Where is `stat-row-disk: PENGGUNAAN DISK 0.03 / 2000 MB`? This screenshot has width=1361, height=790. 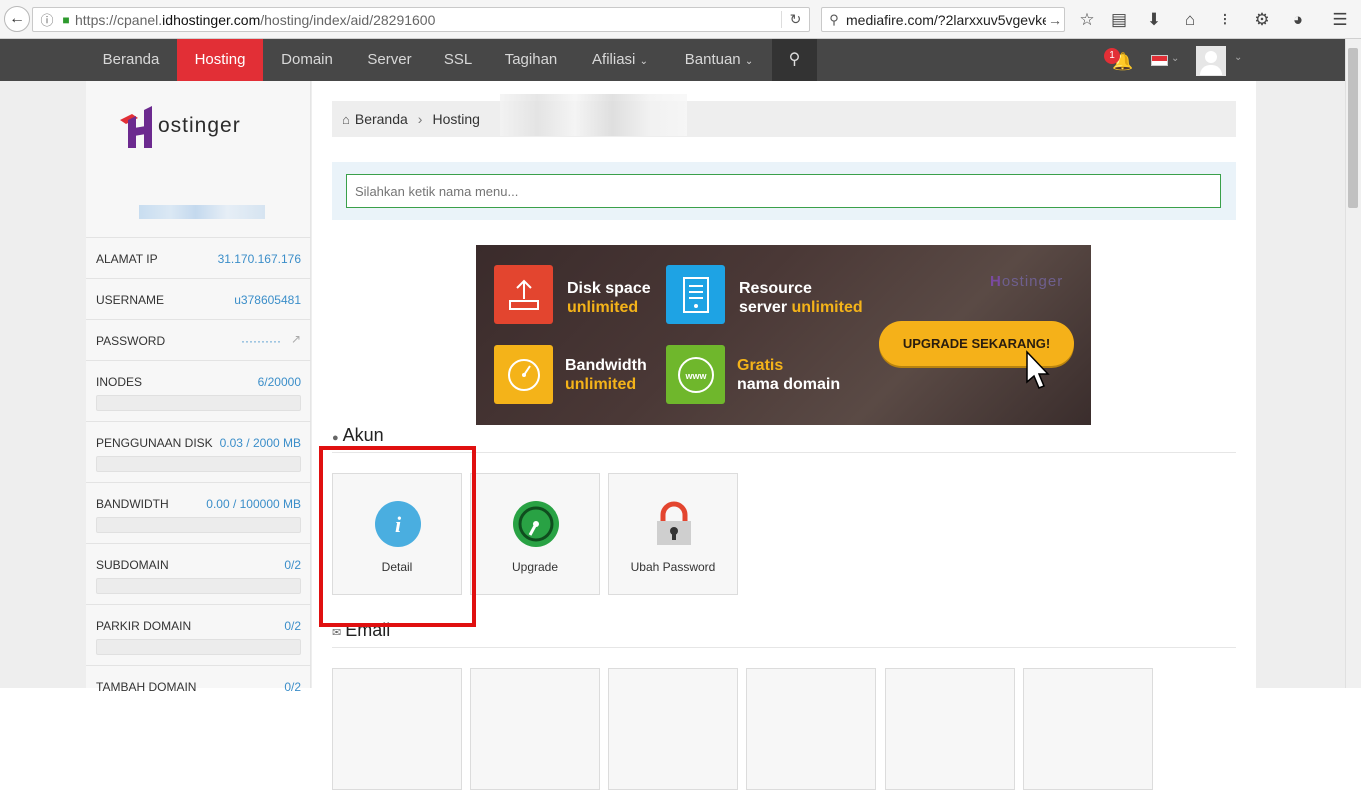 stat-row-disk: PENGGUNAAN DISK 0.03 / 2000 MB is located at coordinates (198, 451).